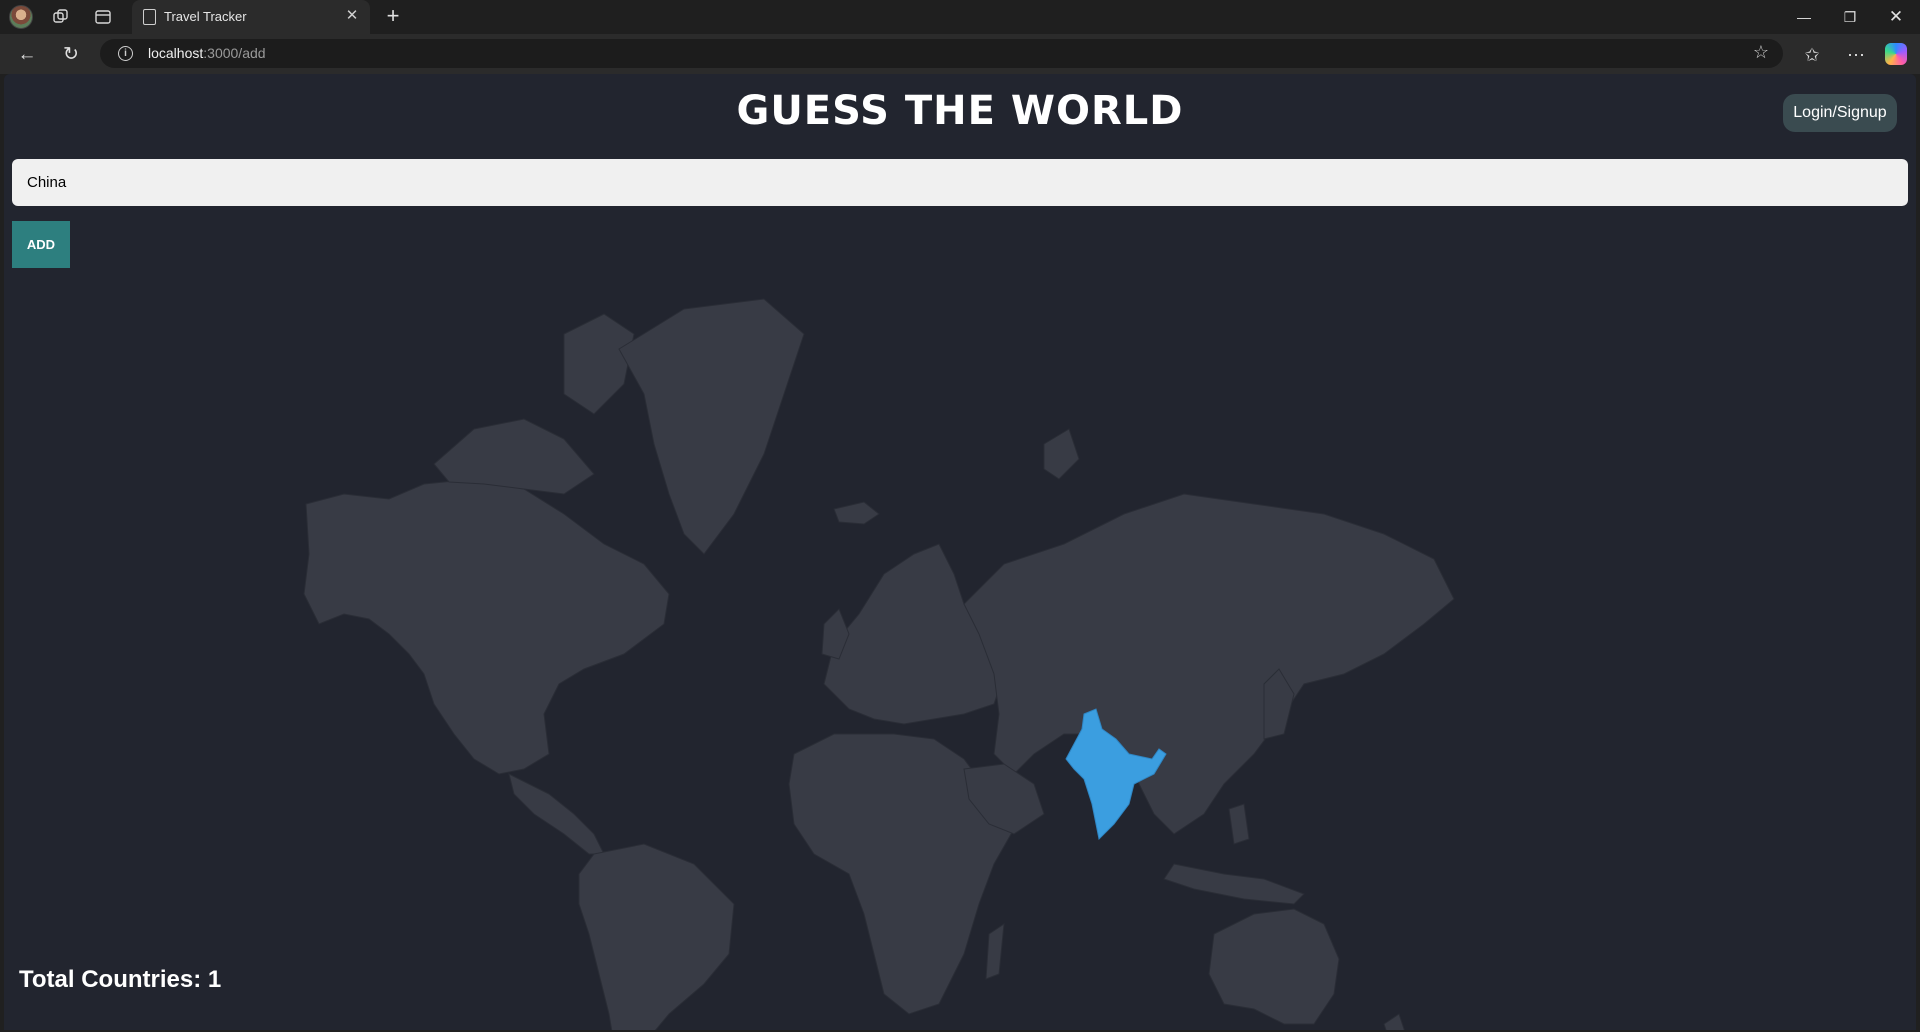 This screenshot has height=1032, width=1920. Describe the element at coordinates (1394, 1021) in the screenshot. I see `new-zealand` at that location.